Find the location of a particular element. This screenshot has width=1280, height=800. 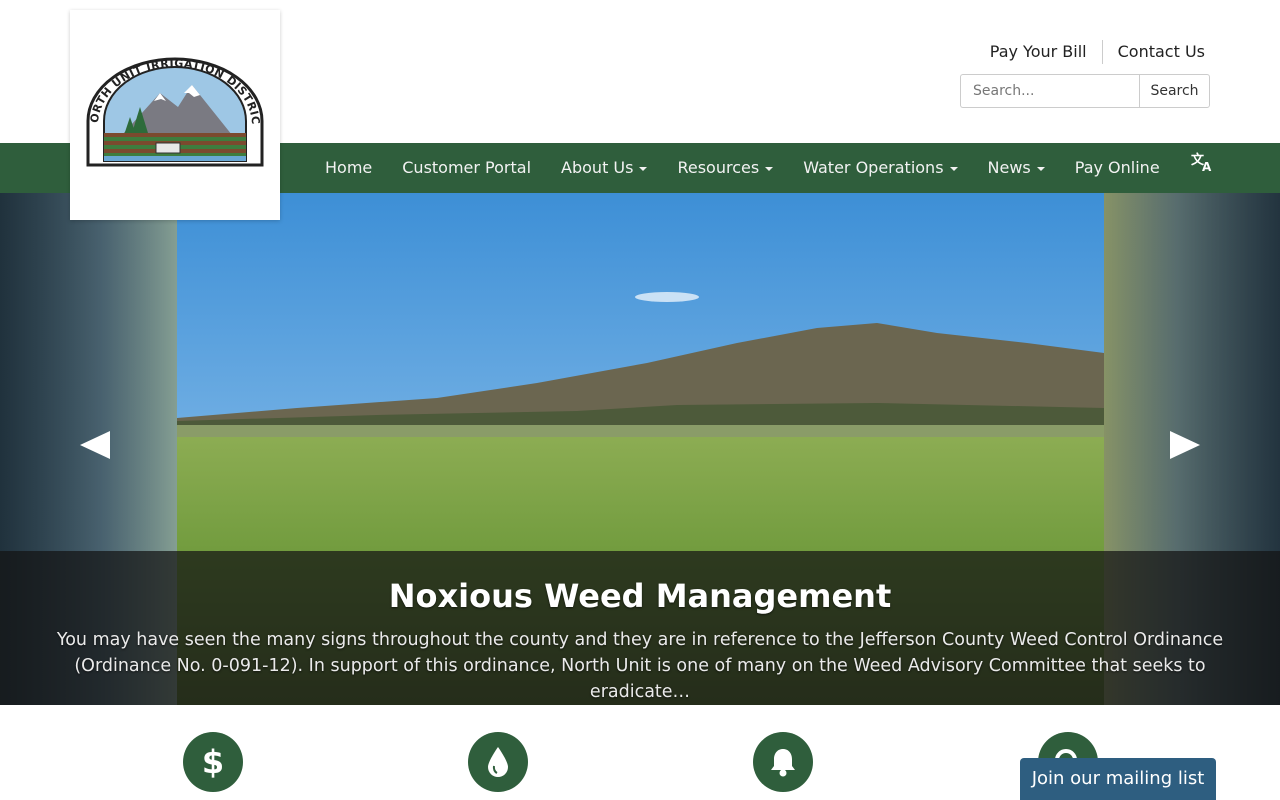

carousel-prev-arrow-icon is located at coordinates (96, 445).